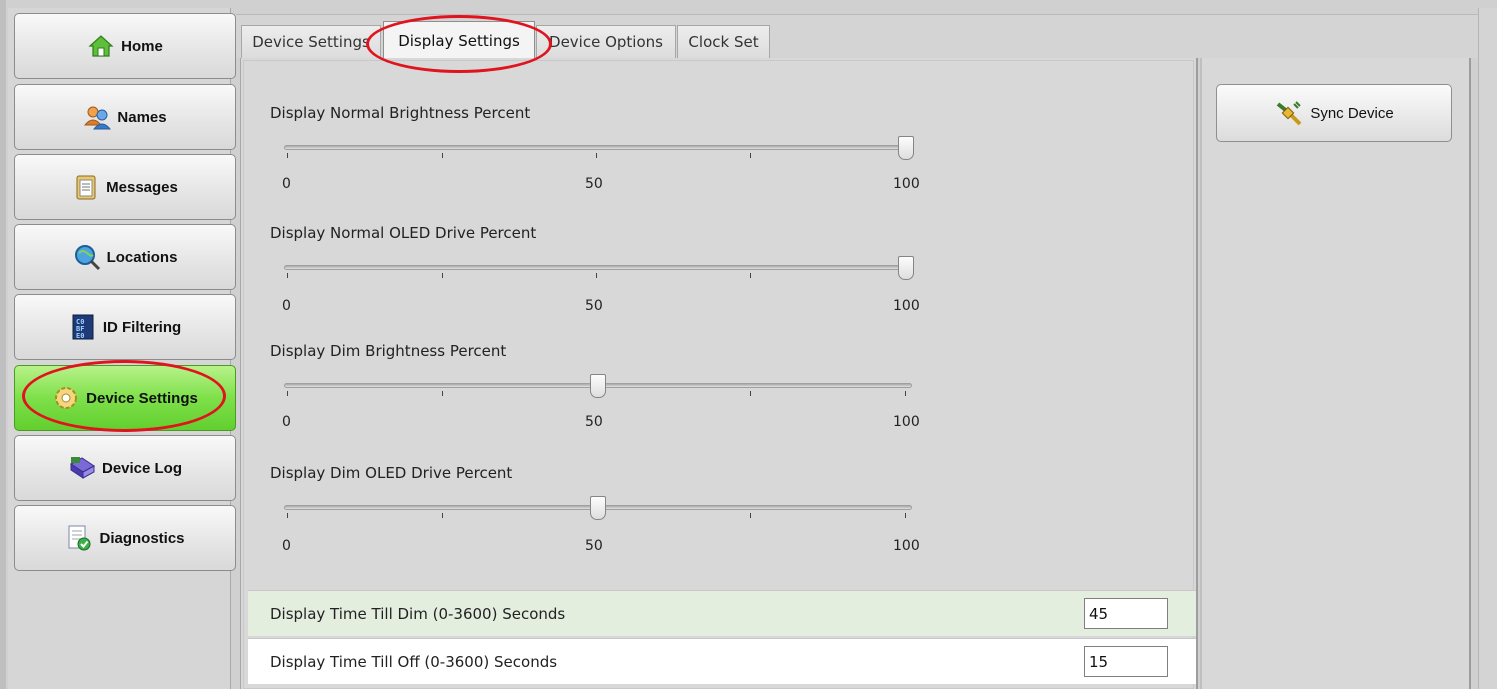  I want to click on sync-device-label: Sync Device, so click(1352, 113).